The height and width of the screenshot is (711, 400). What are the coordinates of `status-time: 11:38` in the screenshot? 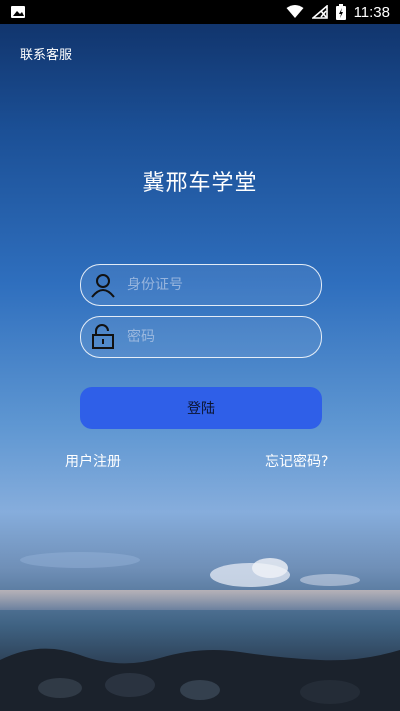 It's located at (371, 12).